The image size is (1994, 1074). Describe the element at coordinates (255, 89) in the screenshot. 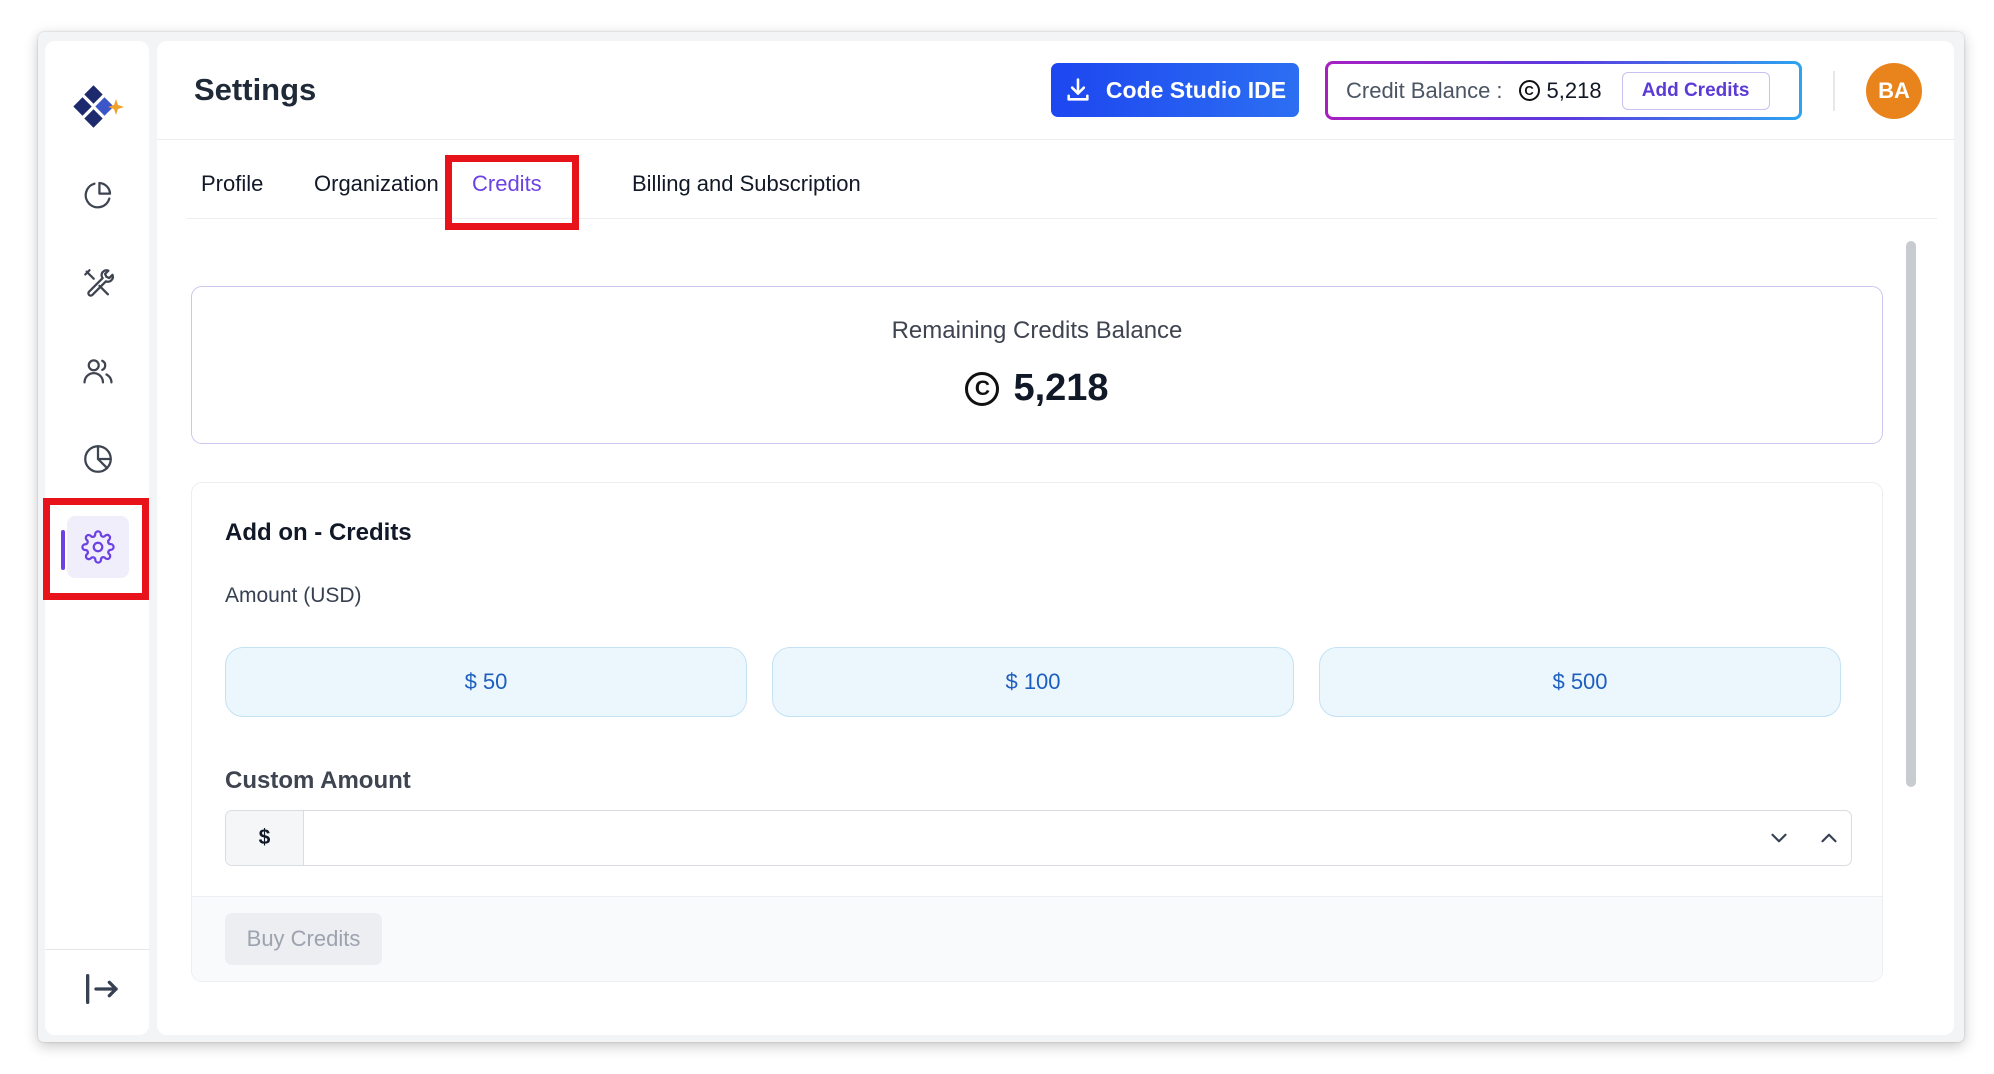

I see `page-title: Settings` at that location.